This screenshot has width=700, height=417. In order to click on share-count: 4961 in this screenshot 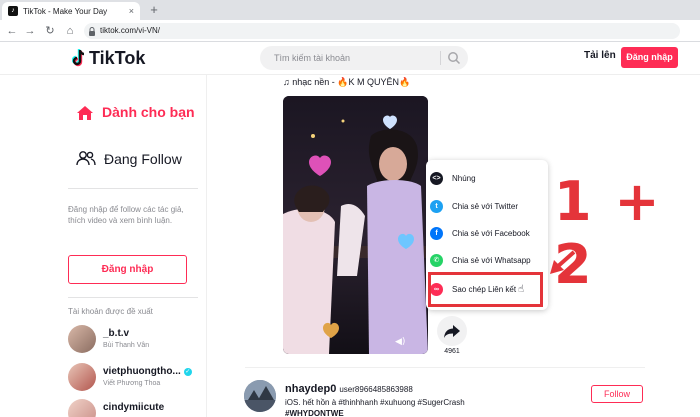, I will do `click(452, 351)`.